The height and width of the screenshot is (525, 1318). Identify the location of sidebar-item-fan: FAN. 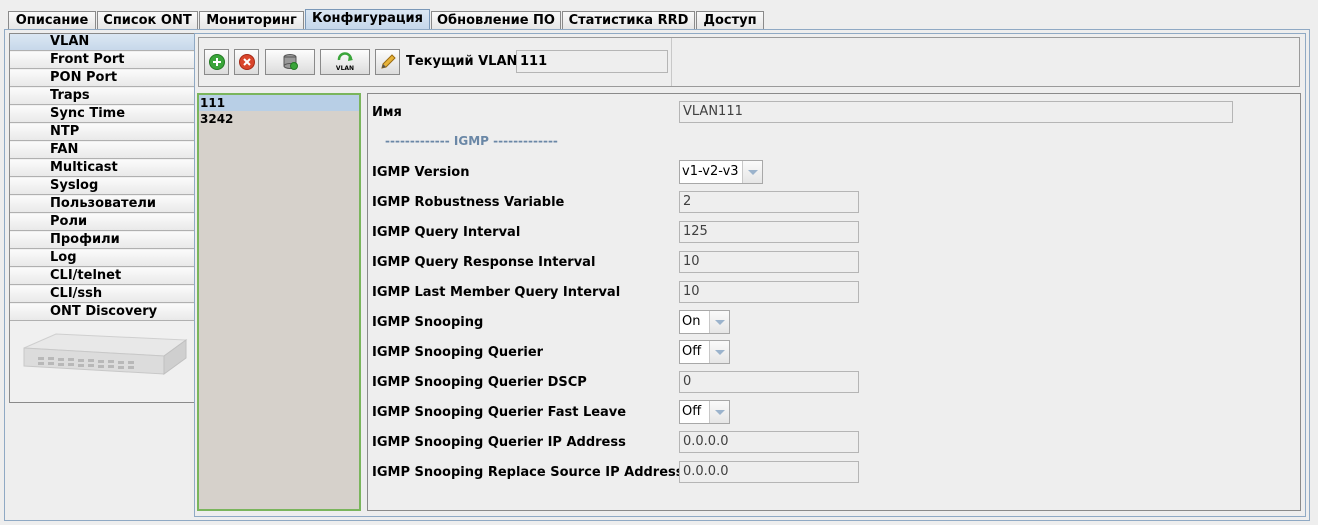
(102, 150).